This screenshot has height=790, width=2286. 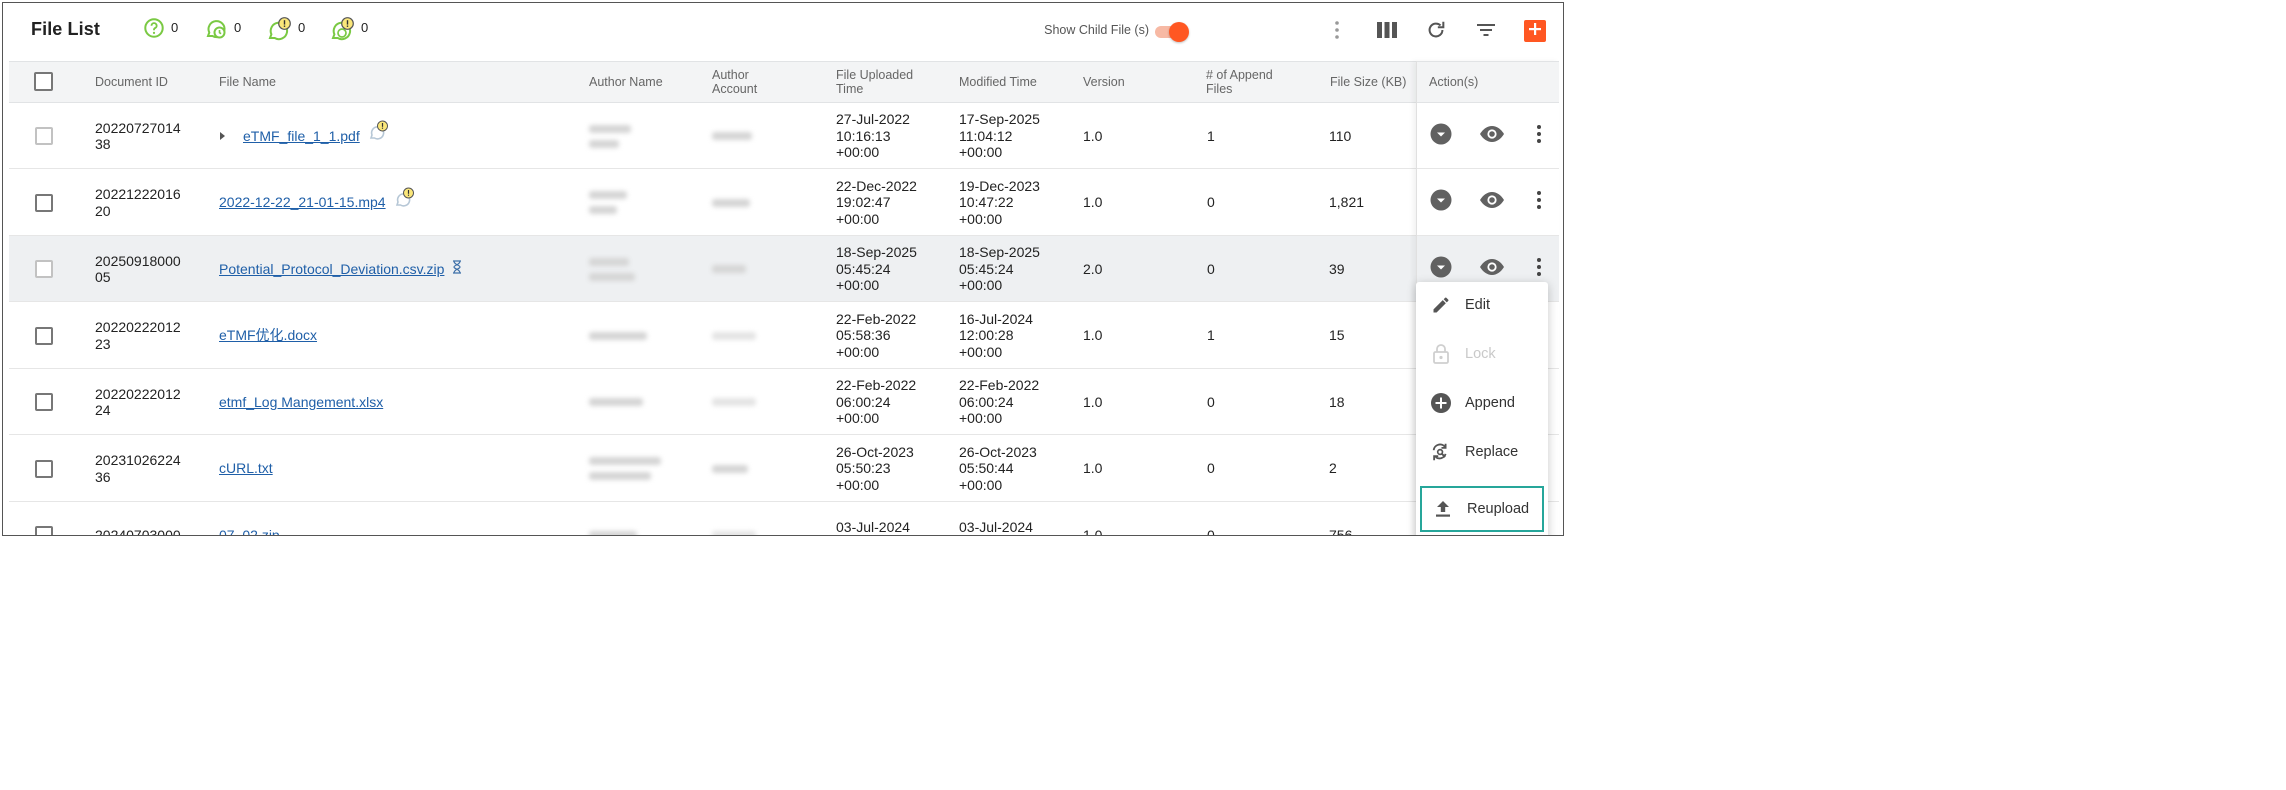 I want to click on file-name-link: Potential_Protocol_Deviation.csv.zip, so click(x=331, y=269).